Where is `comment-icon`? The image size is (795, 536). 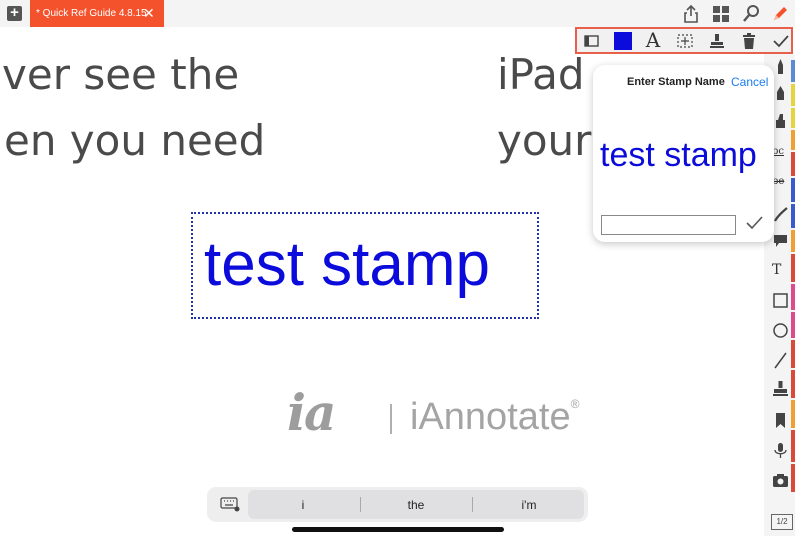
comment-icon is located at coordinates (780, 240).